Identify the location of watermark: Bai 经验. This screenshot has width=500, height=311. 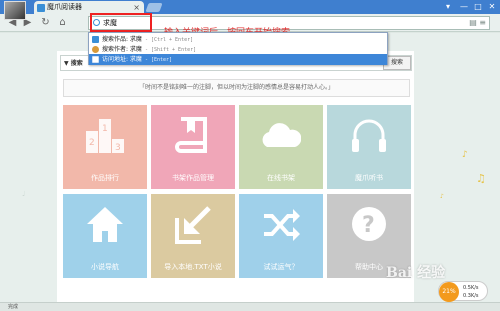
(416, 273).